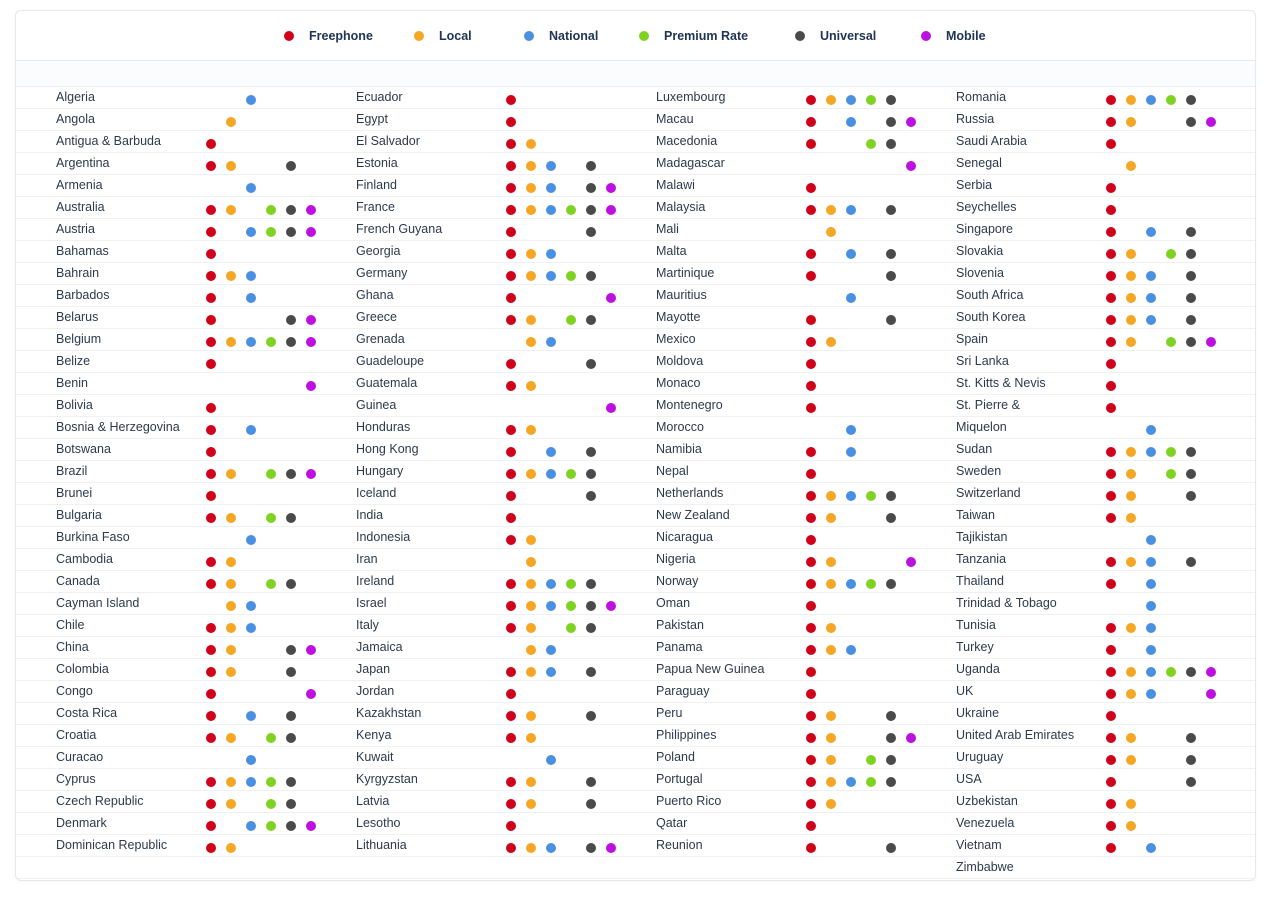 The height and width of the screenshot is (901, 1271). Describe the element at coordinates (965, 691) in the screenshot. I see `country-name: UK` at that location.